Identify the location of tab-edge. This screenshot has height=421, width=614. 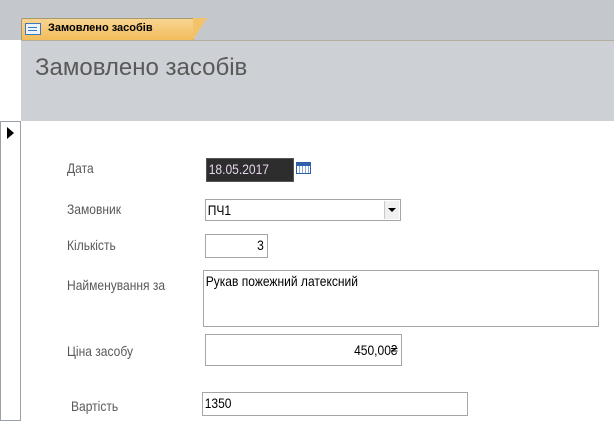
(200, 29).